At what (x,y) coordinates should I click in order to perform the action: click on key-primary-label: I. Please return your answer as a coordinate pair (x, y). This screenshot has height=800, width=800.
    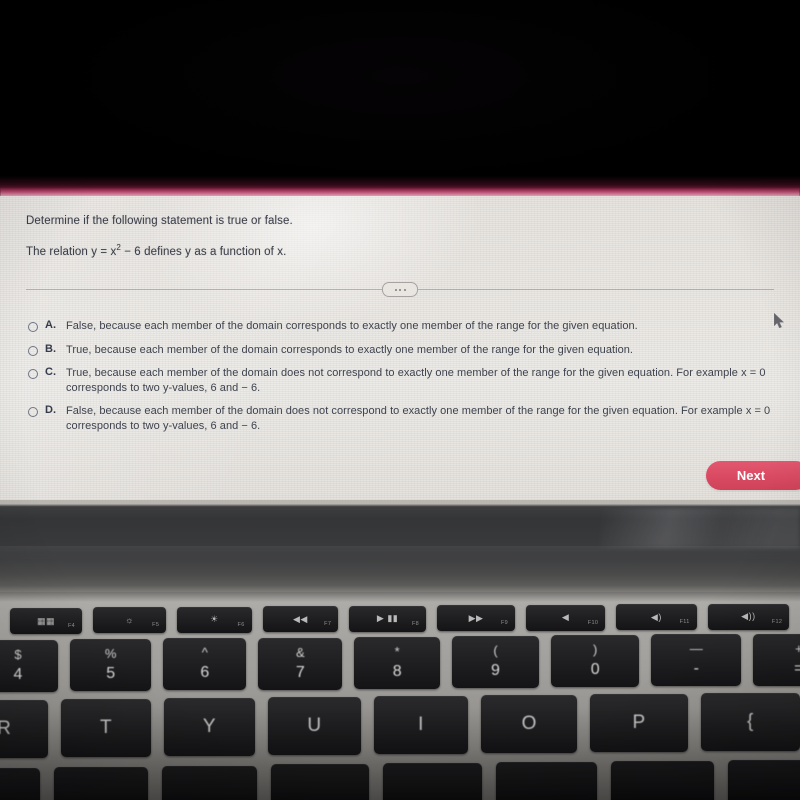
    Looking at the image, I should click on (421, 724).